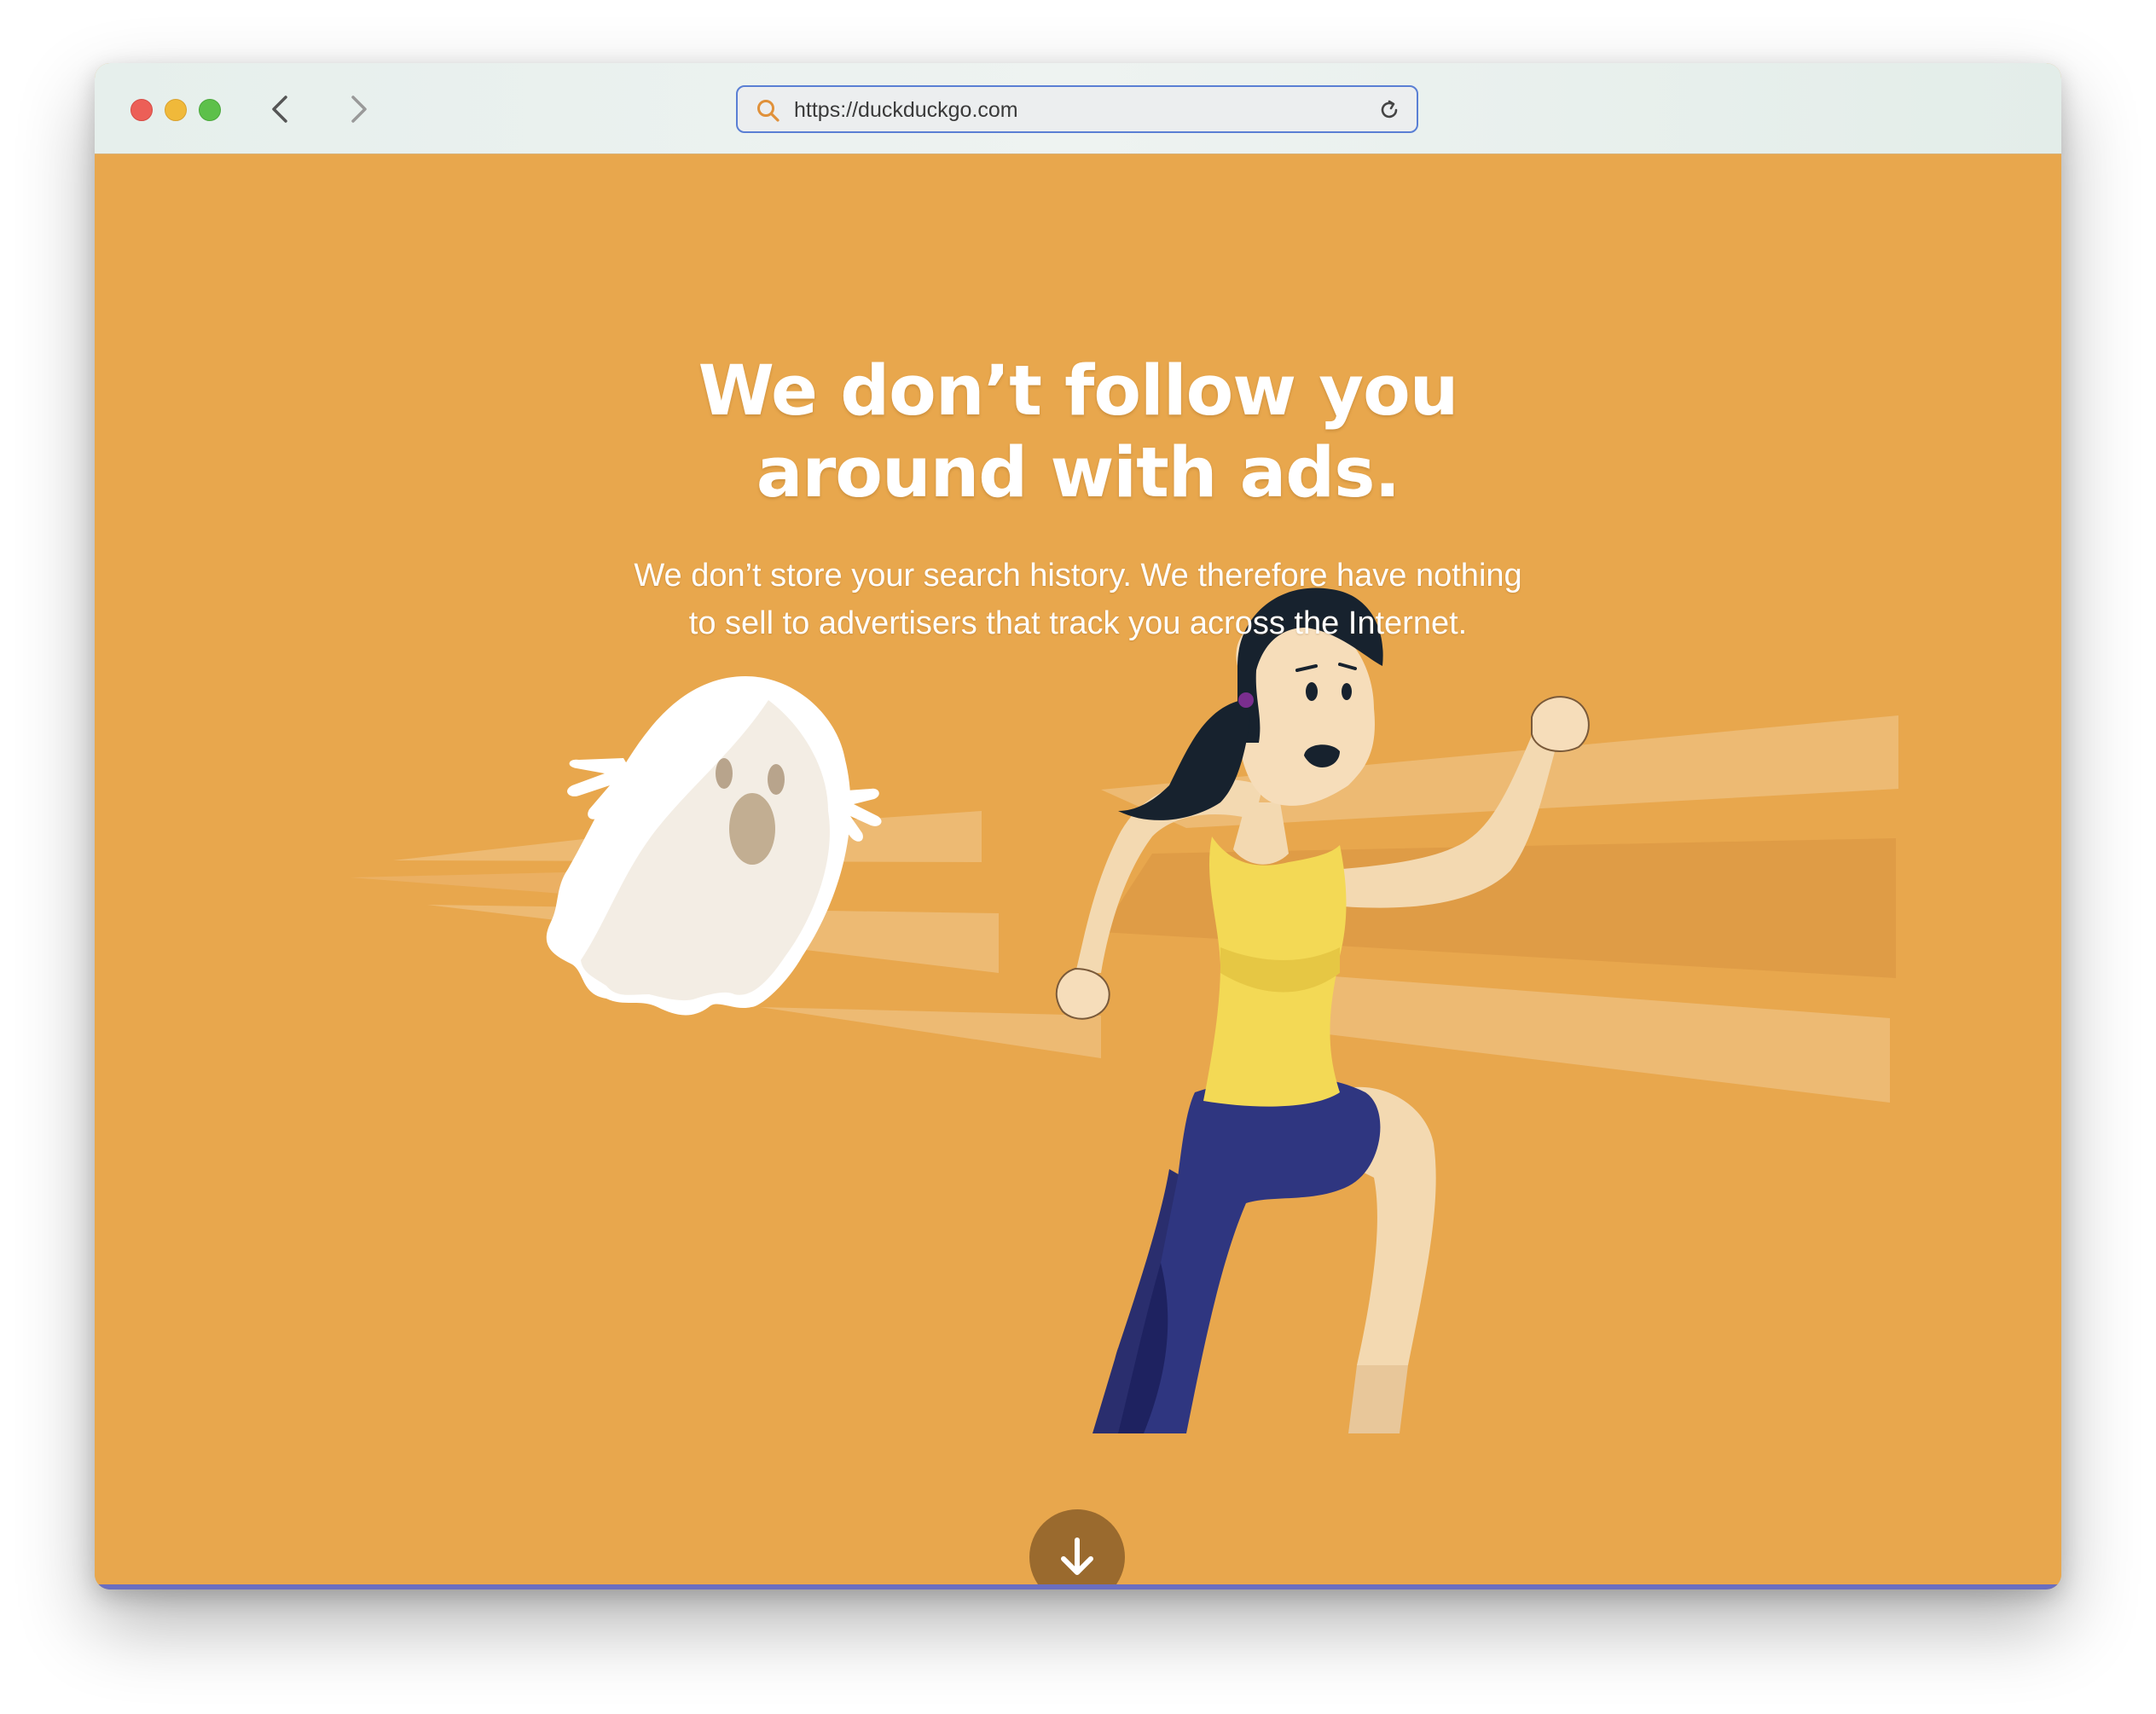  Describe the element at coordinates (1078, 391) in the screenshot. I see `hero-headline-line1: We don’t follow you` at that location.